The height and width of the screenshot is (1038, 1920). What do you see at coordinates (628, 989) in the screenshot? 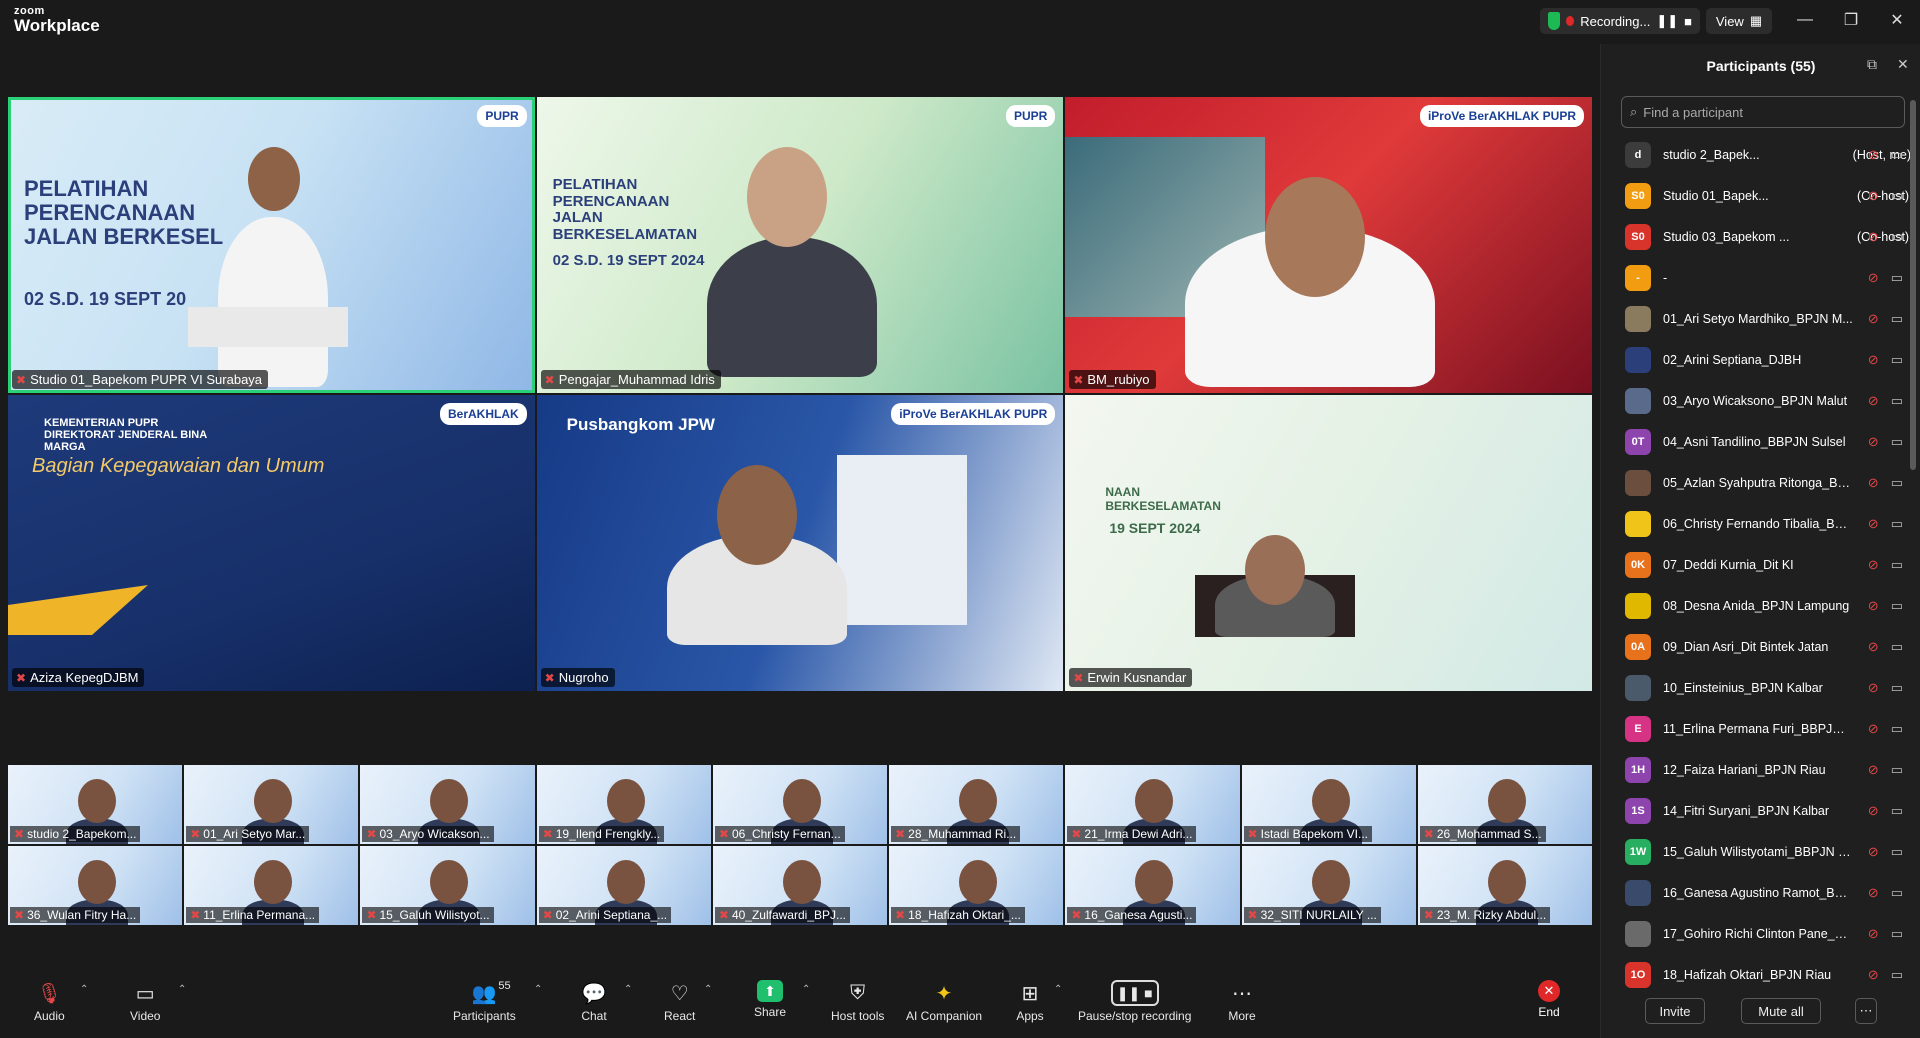
I see `chat-caret-icon: ⌃` at bounding box center [628, 989].